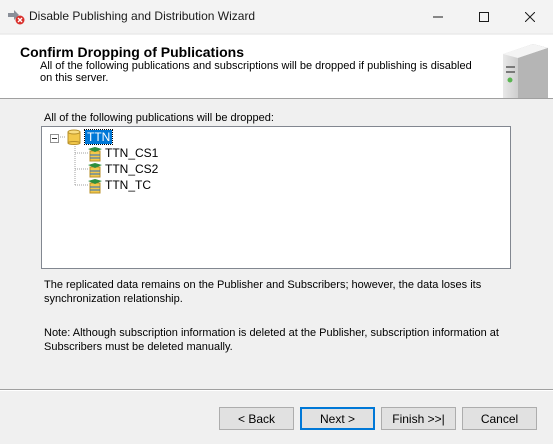  What do you see at coordinates (337, 418) in the screenshot?
I see `next-button: Next >` at bounding box center [337, 418].